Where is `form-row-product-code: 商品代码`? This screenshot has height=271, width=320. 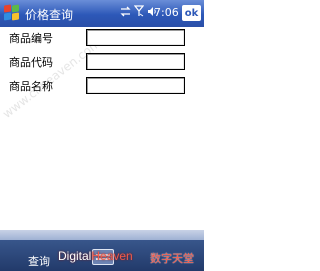
form-row-product-code: 商品代码 is located at coordinates (47, 62).